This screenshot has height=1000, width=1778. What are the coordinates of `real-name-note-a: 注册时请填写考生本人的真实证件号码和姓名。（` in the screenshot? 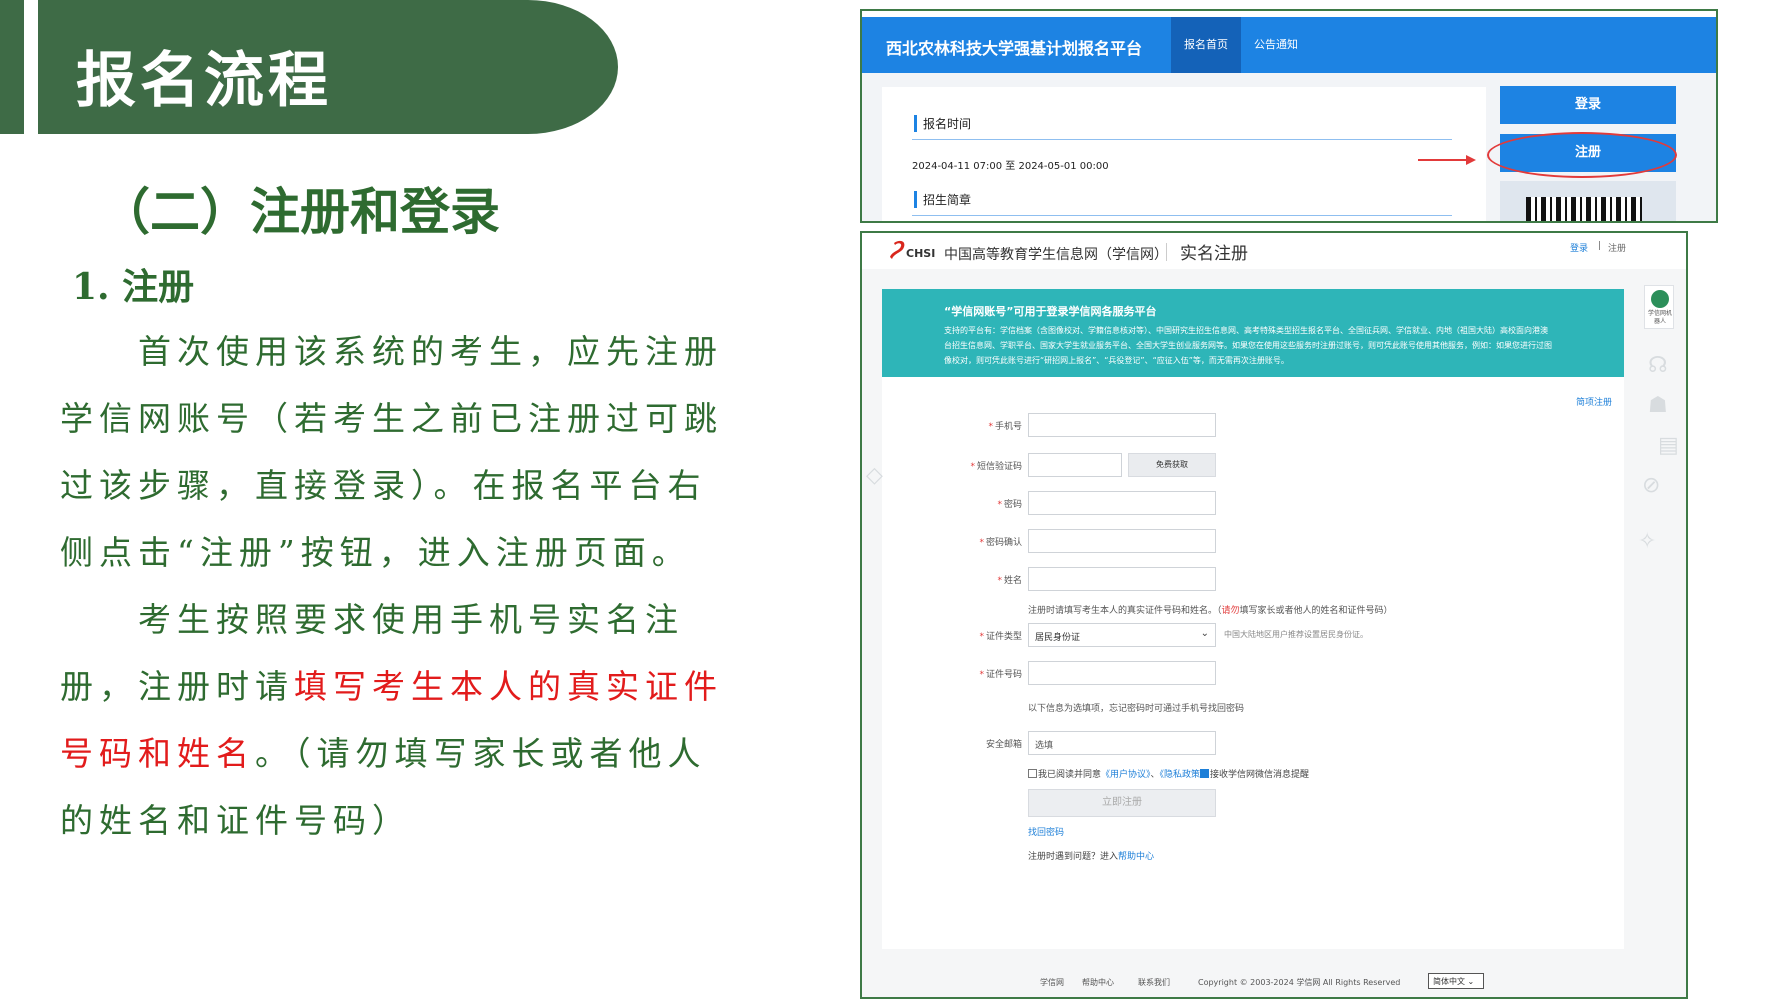 It's located at (1125, 611).